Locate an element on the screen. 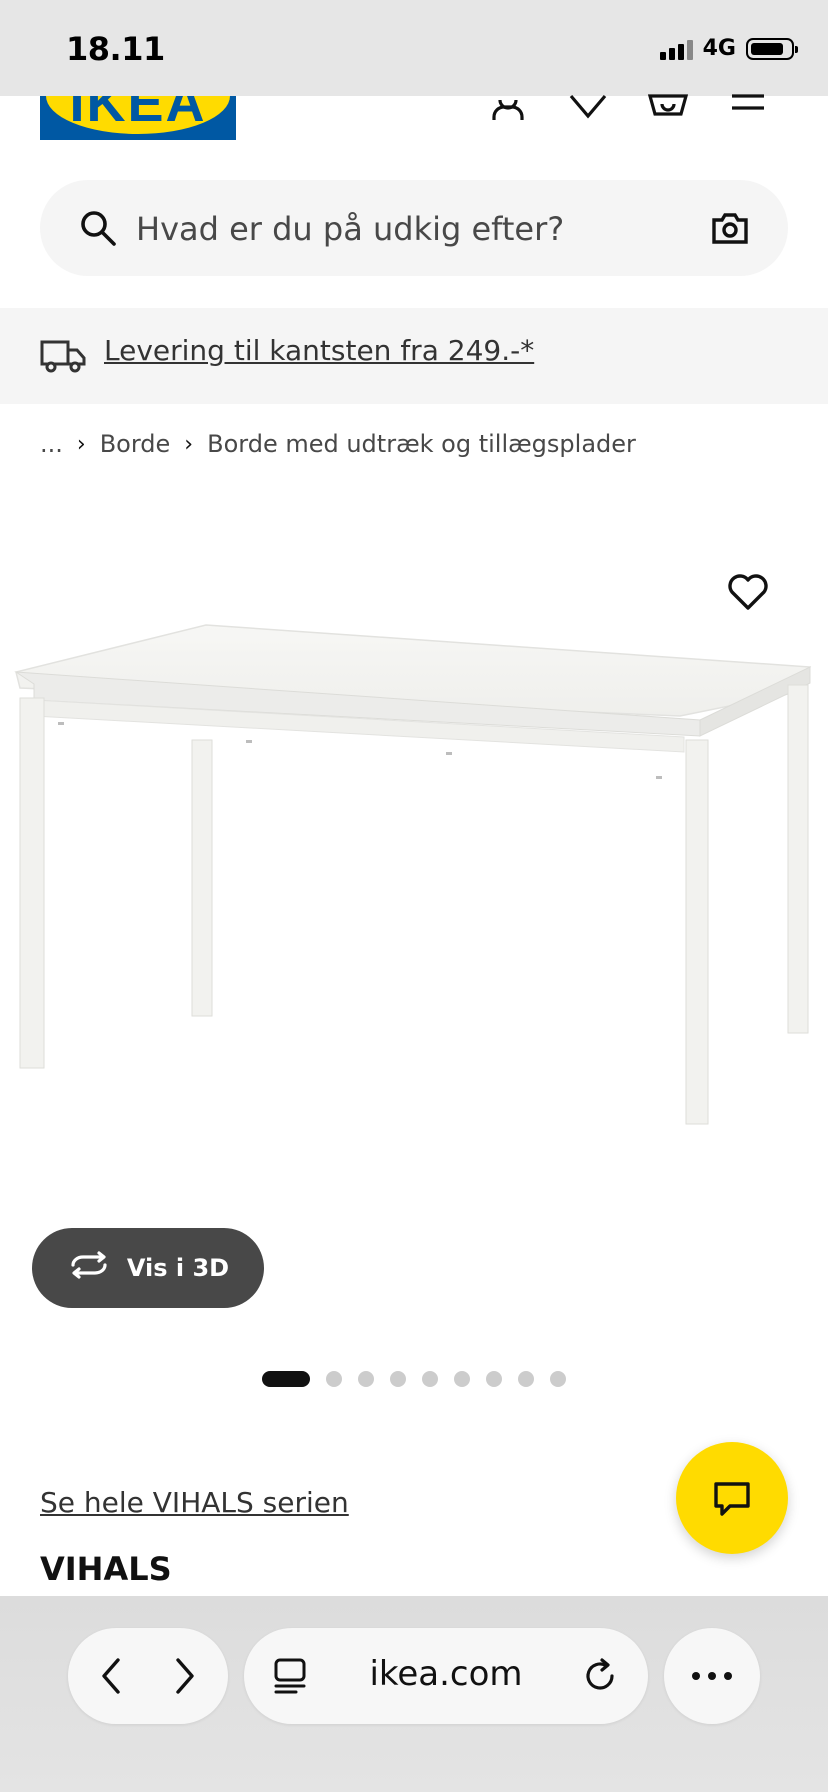 The image size is (828, 1792). status-time: 18.11 is located at coordinates (115, 49).